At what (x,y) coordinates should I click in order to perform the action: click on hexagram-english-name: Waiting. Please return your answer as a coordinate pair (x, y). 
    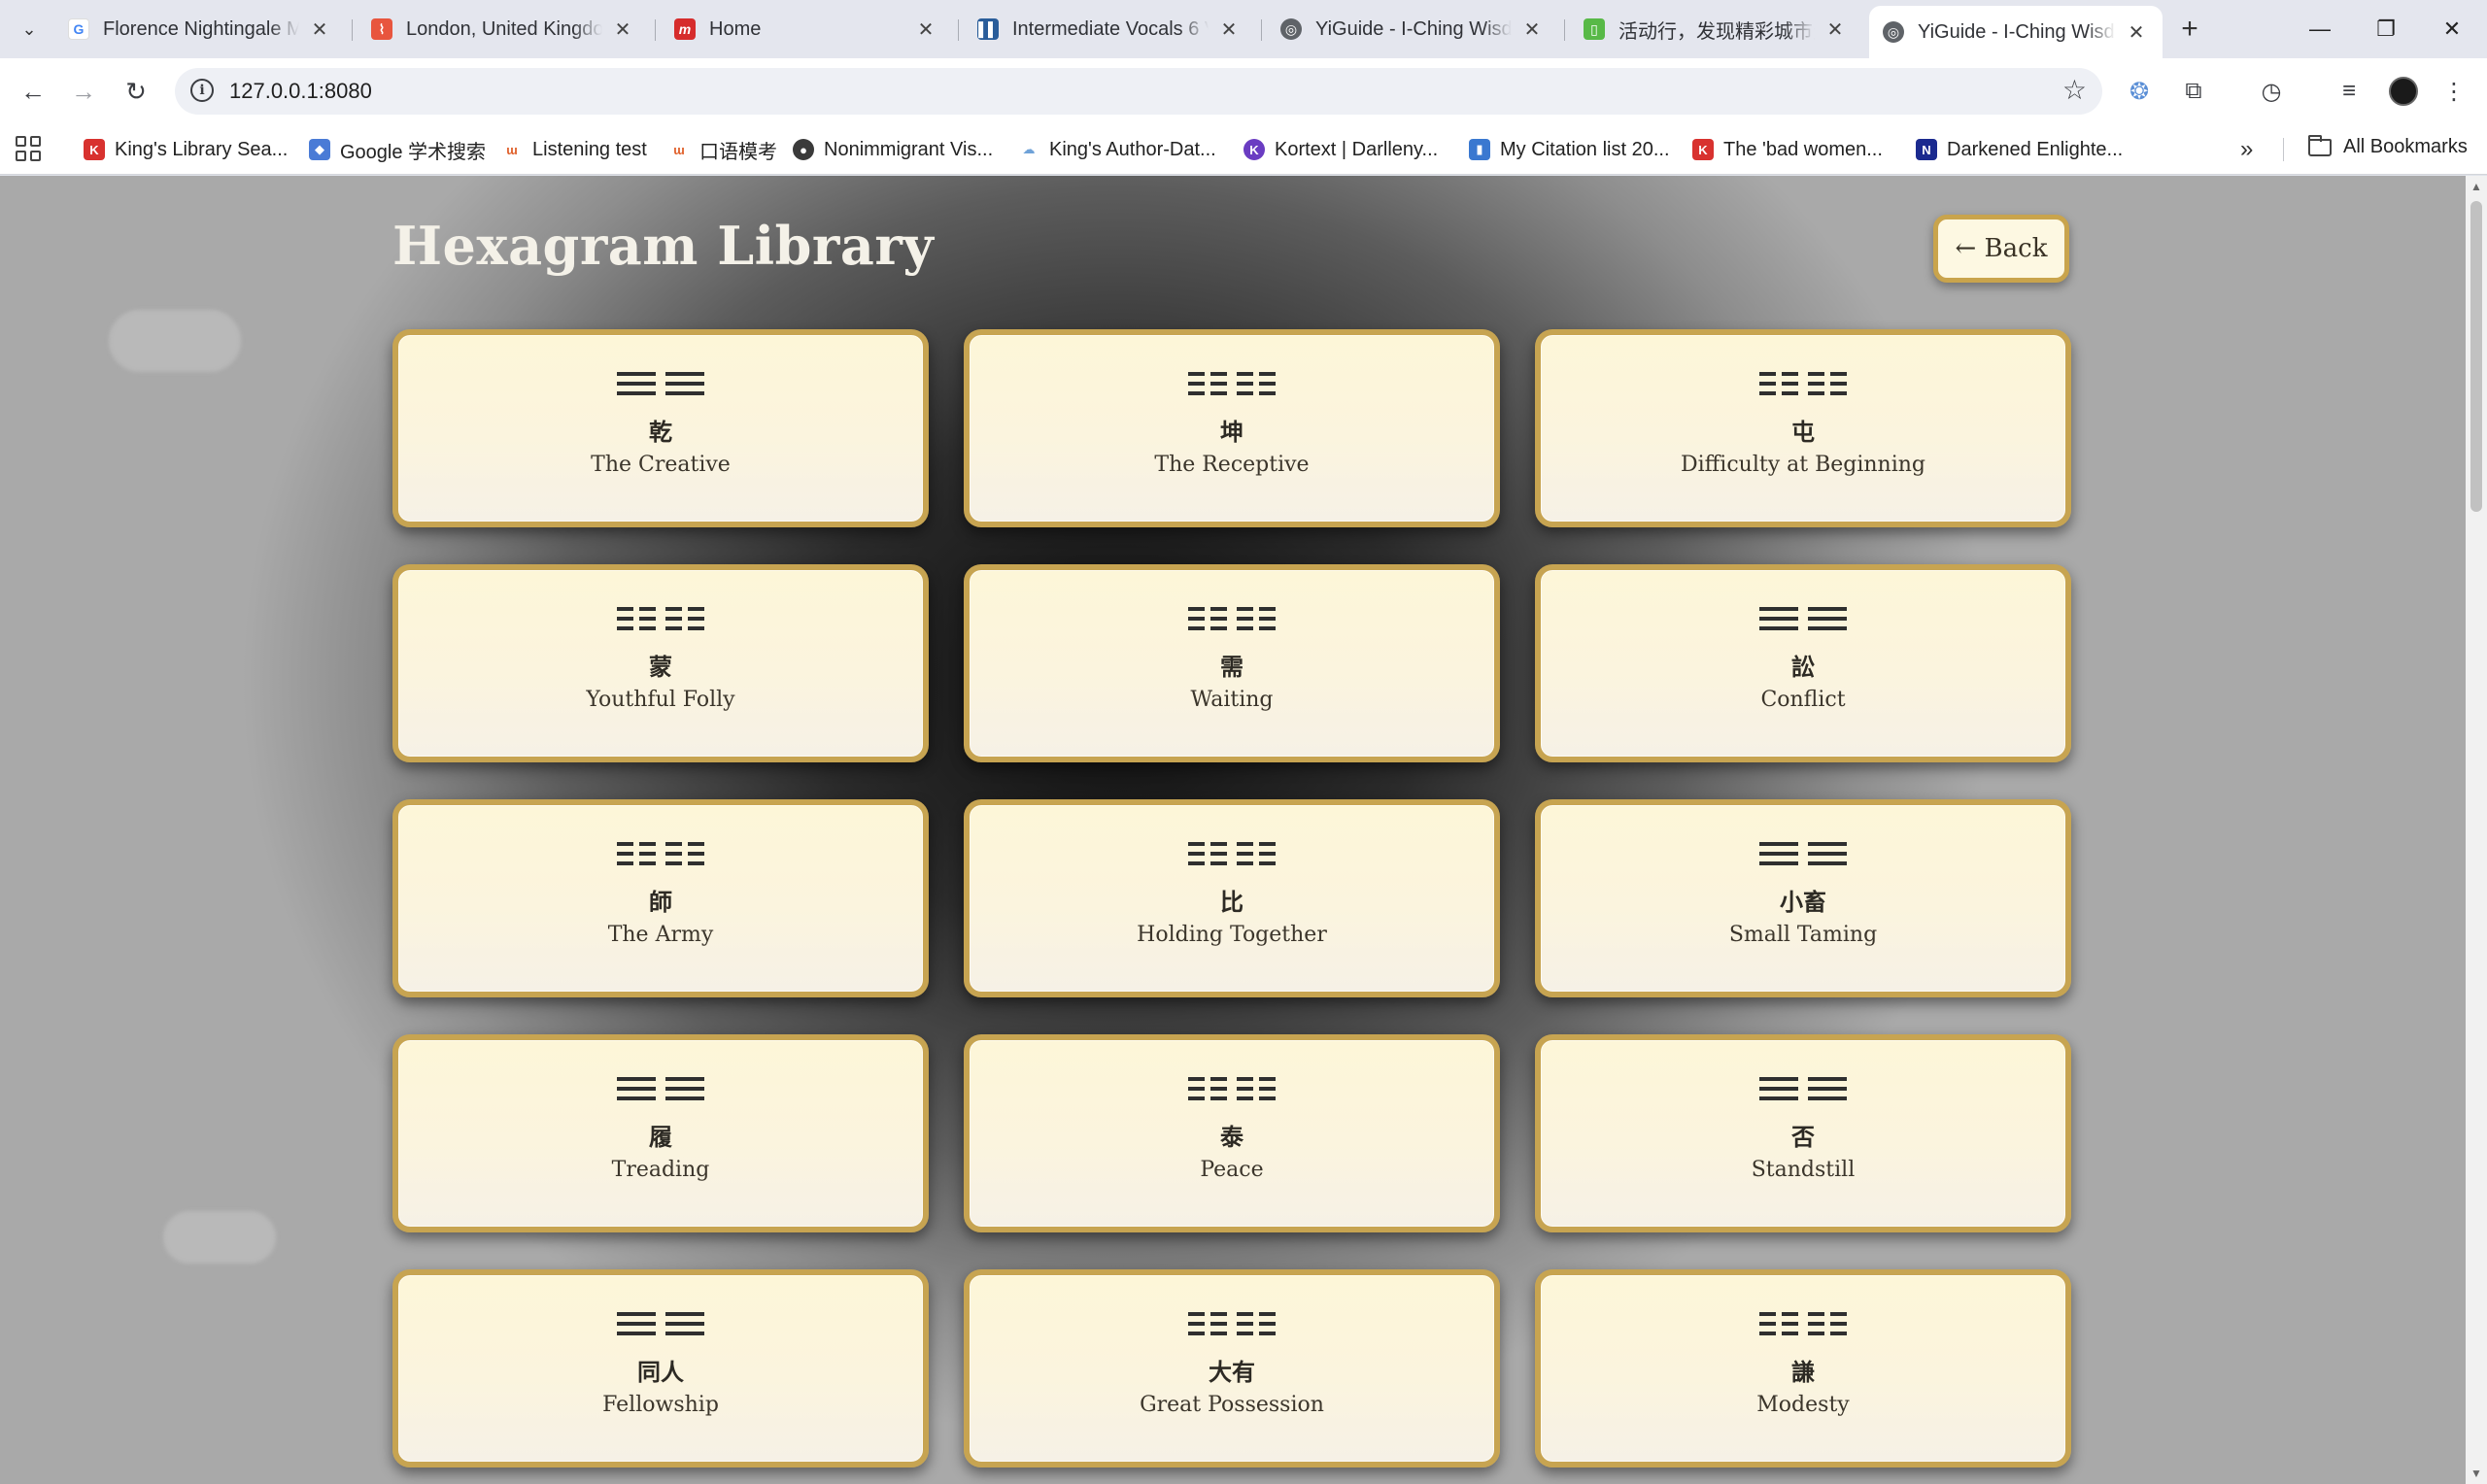
    Looking at the image, I should click on (1232, 700).